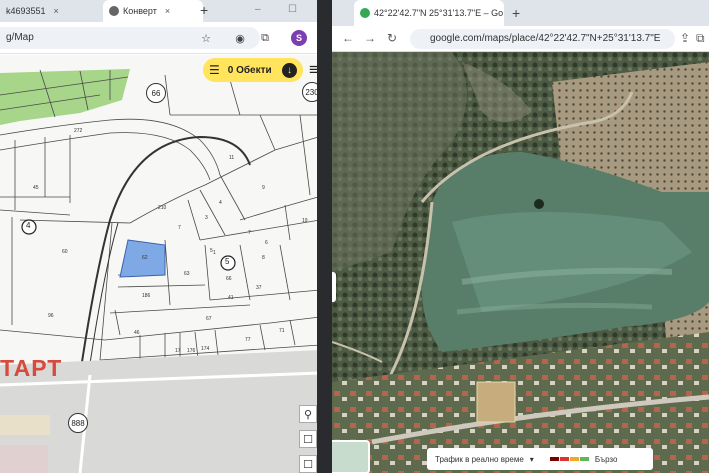  Describe the element at coordinates (324, 236) in the screenshot. I see `window-divider` at that location.